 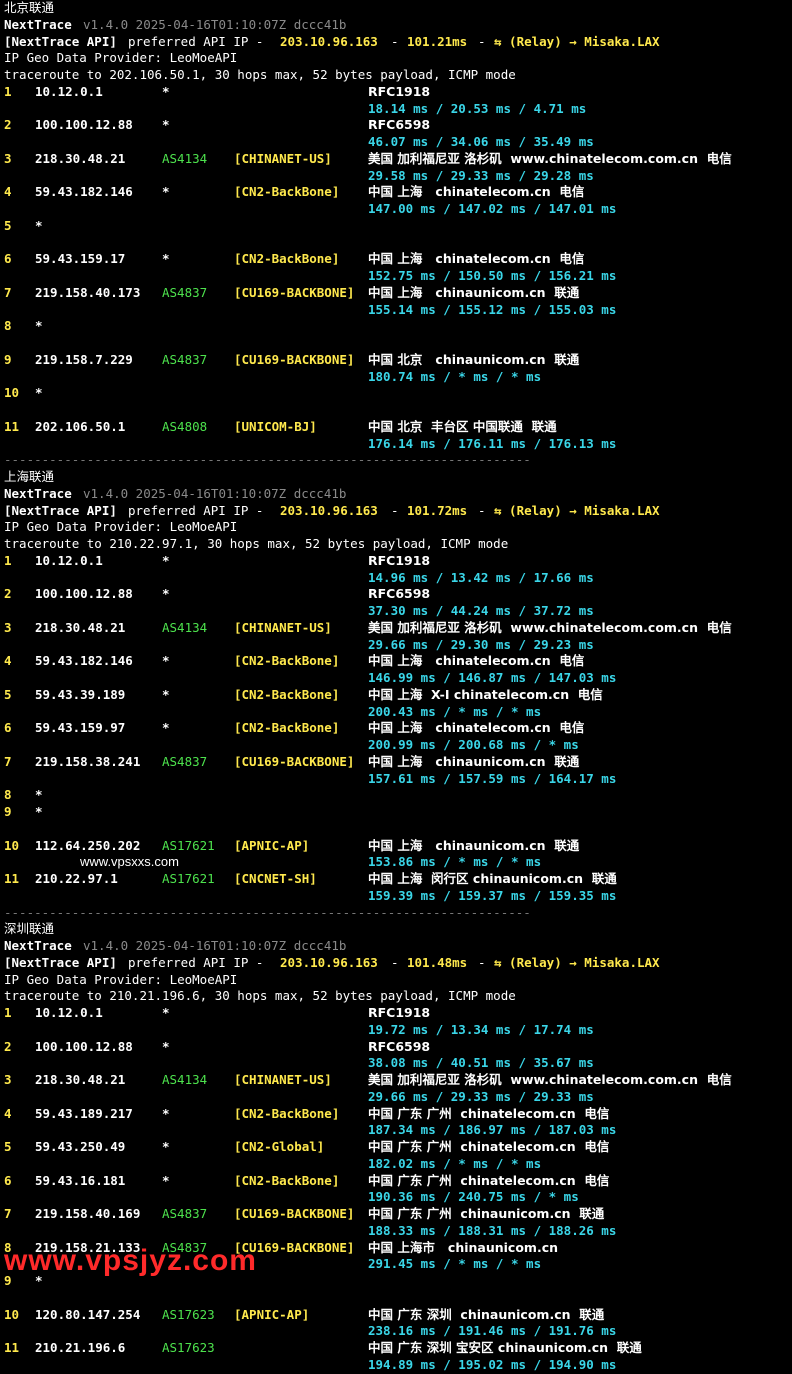 I want to click on hop-ip: 59.43.159.97, so click(x=80, y=728).